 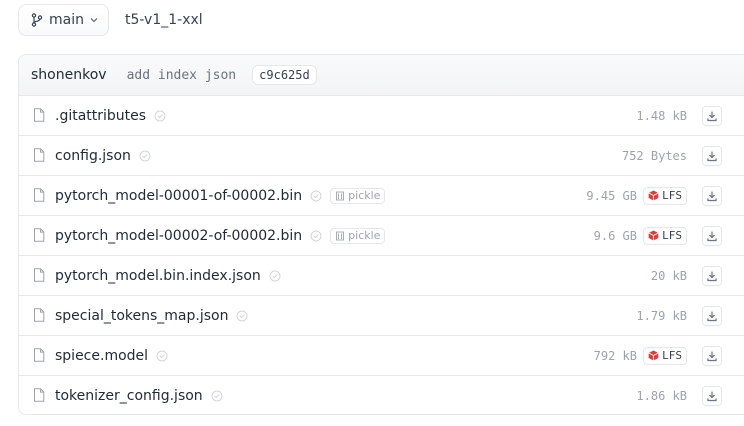 What do you see at coordinates (611, 195) in the screenshot?
I see `file-size: 9.45 GB` at bounding box center [611, 195].